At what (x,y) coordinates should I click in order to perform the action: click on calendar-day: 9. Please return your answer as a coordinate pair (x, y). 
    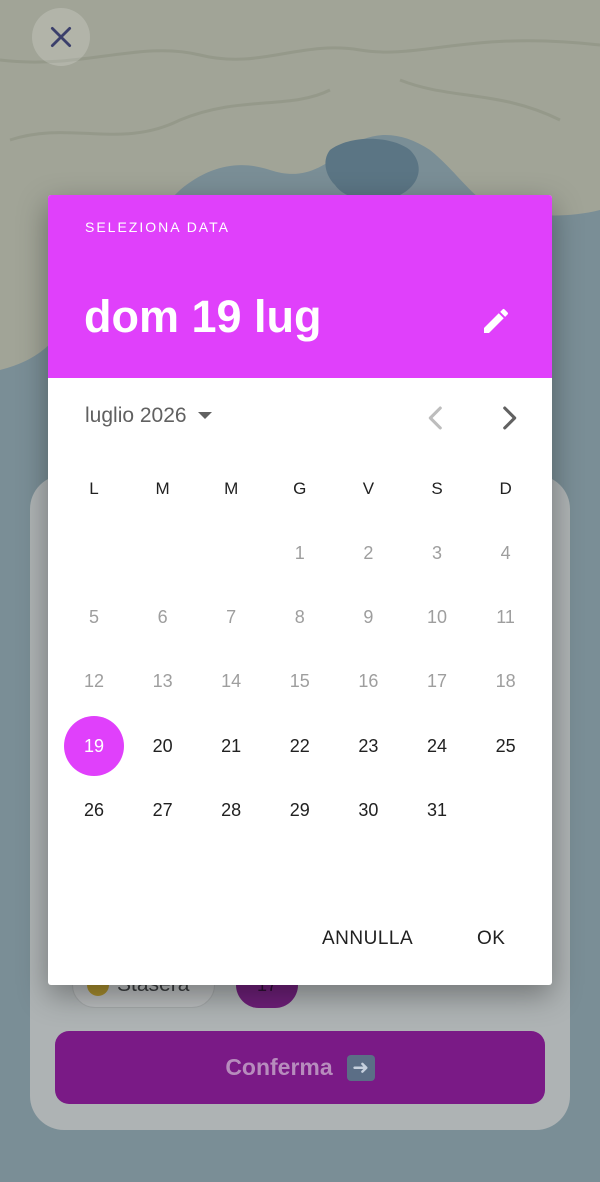
    Looking at the image, I should click on (368, 618).